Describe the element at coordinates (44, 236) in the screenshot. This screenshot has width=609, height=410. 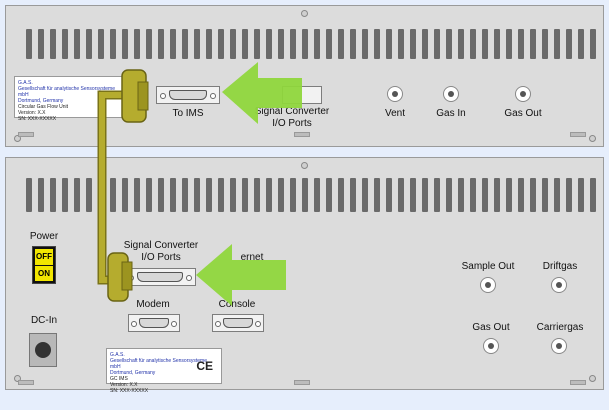
I see `power-label: Power` at that location.